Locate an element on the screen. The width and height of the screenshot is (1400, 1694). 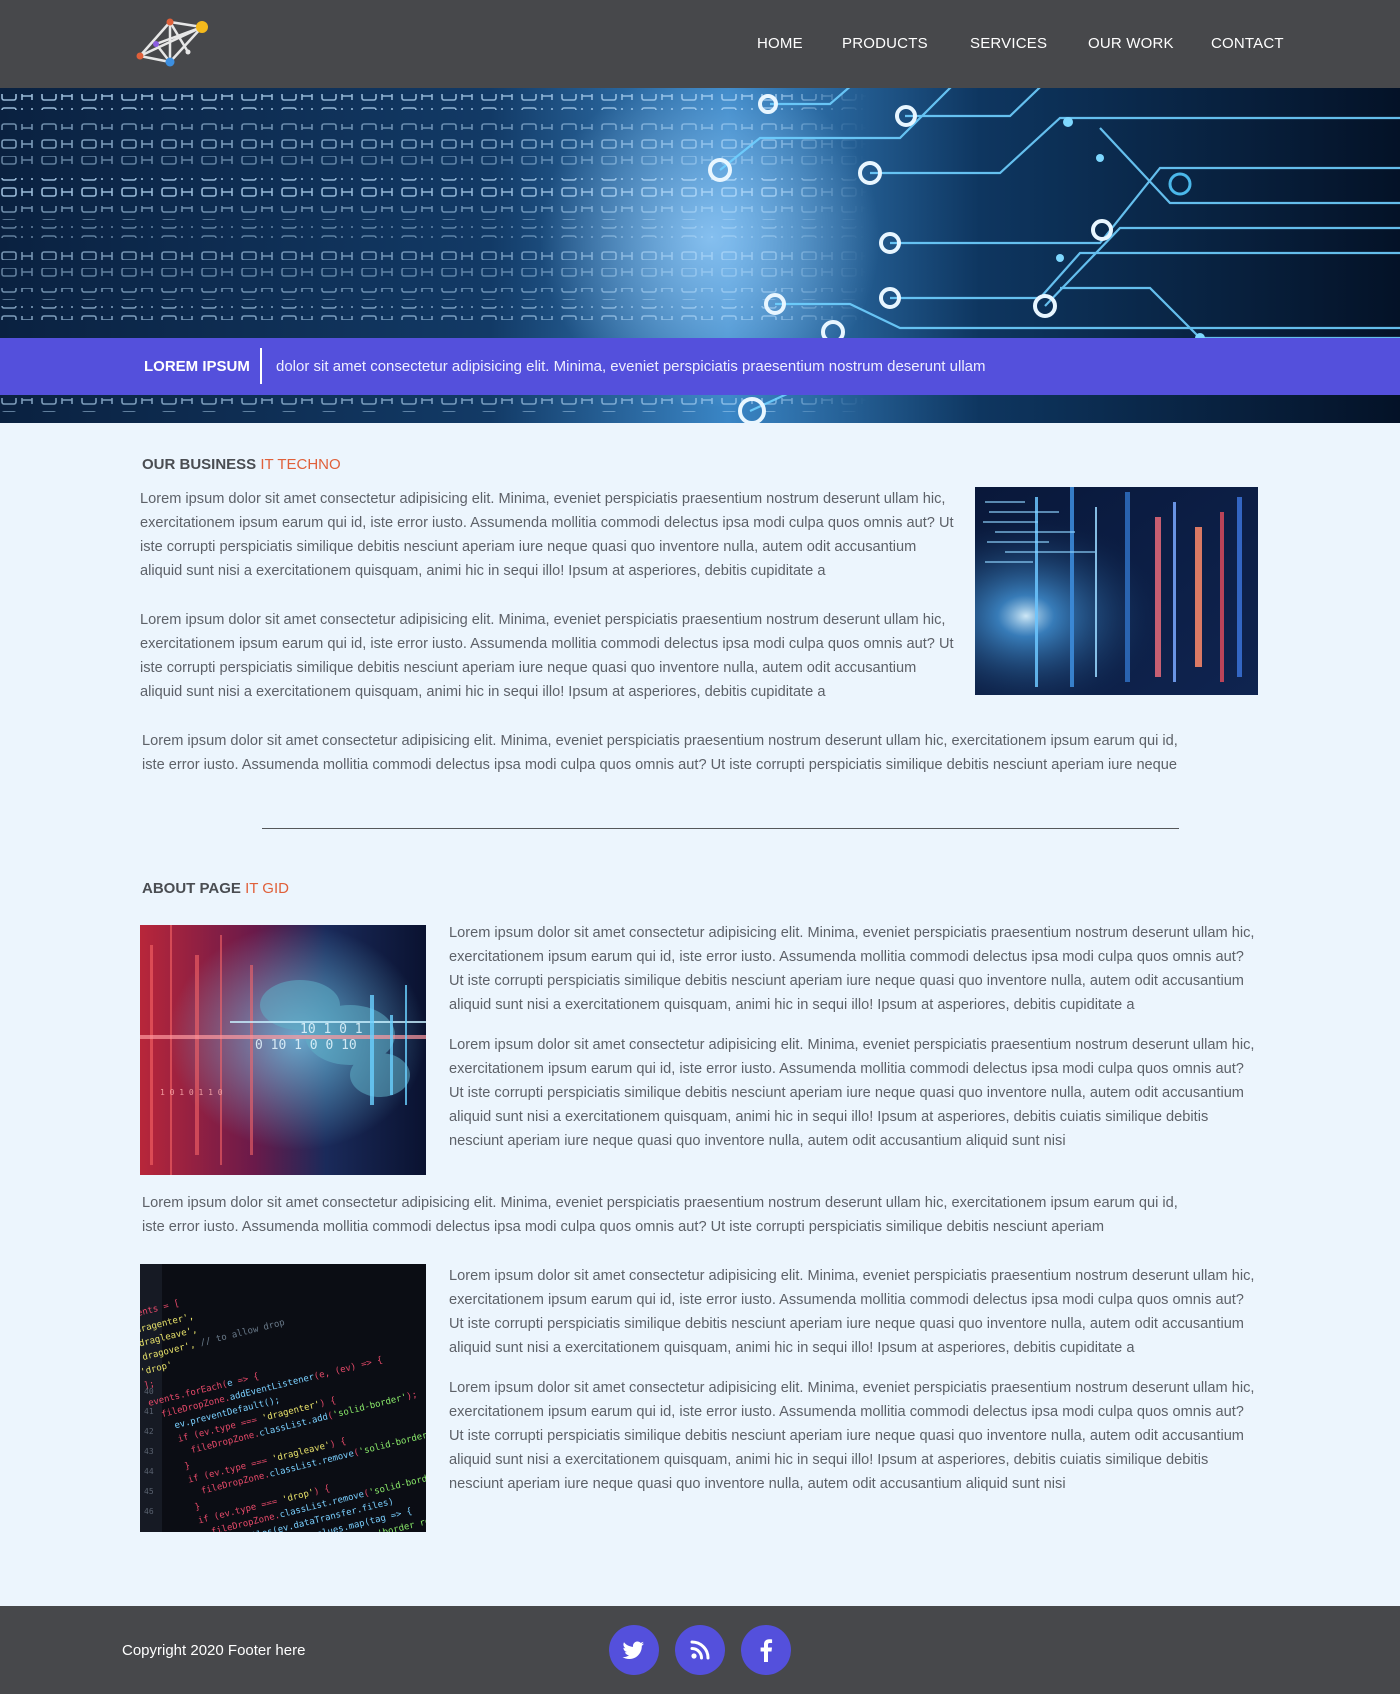
rss-icon is located at coordinates (700, 1650).